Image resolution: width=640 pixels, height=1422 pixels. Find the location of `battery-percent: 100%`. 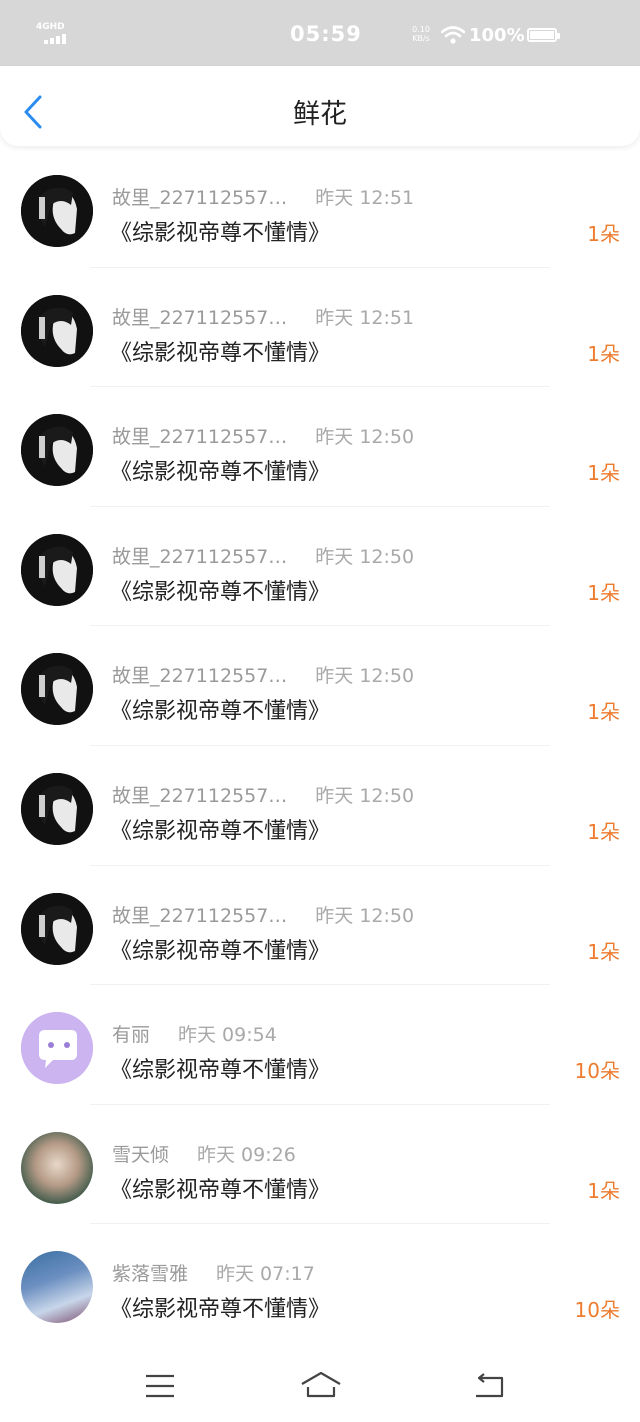

battery-percent: 100% is located at coordinates (497, 35).